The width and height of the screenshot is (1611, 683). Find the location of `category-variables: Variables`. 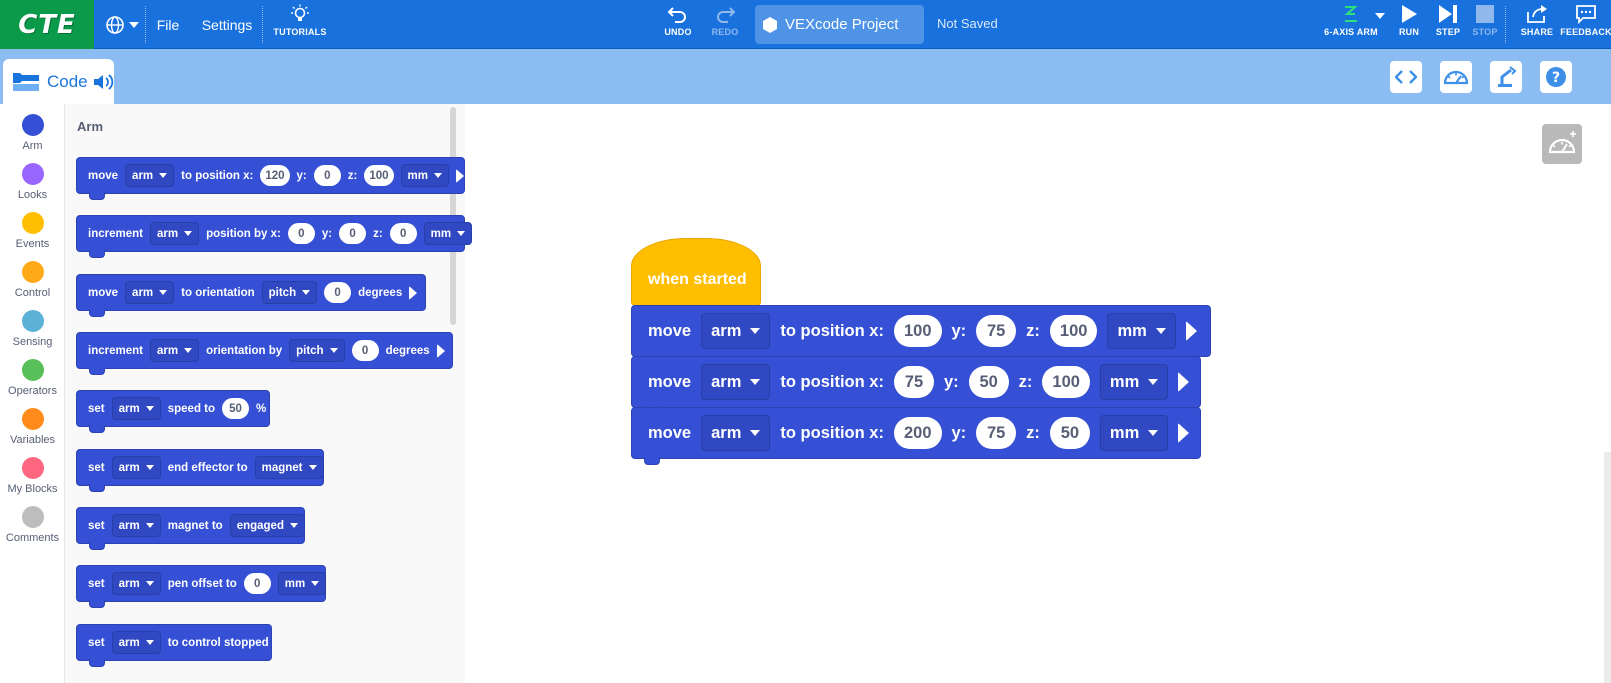

category-variables: Variables is located at coordinates (32, 427).